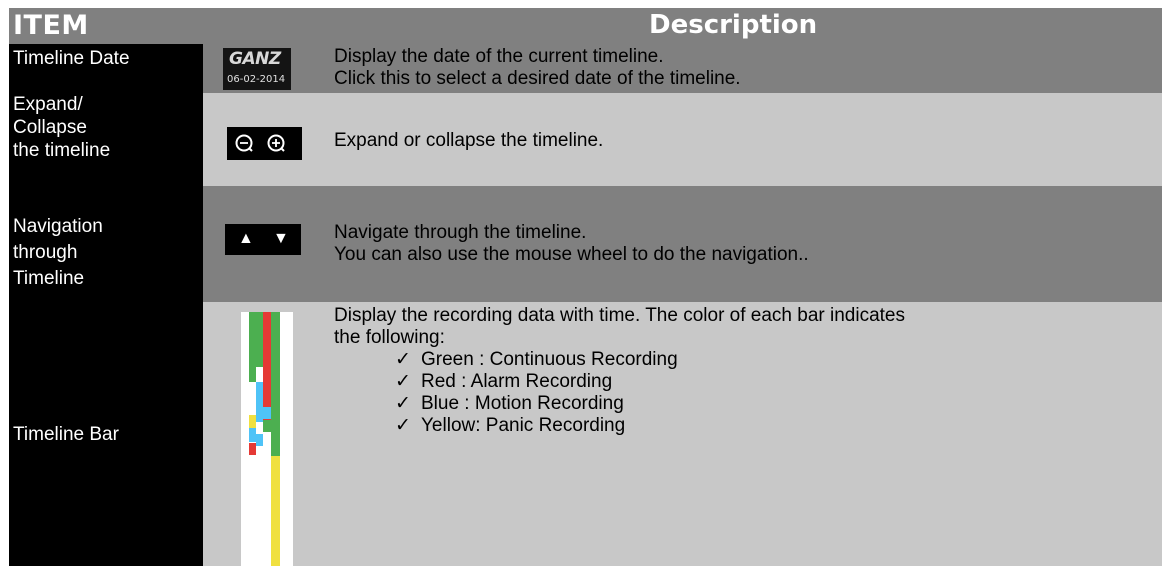 This screenshot has height=569, width=1168. I want to click on legend-text: Yellow: Panic Recording, so click(523, 425).